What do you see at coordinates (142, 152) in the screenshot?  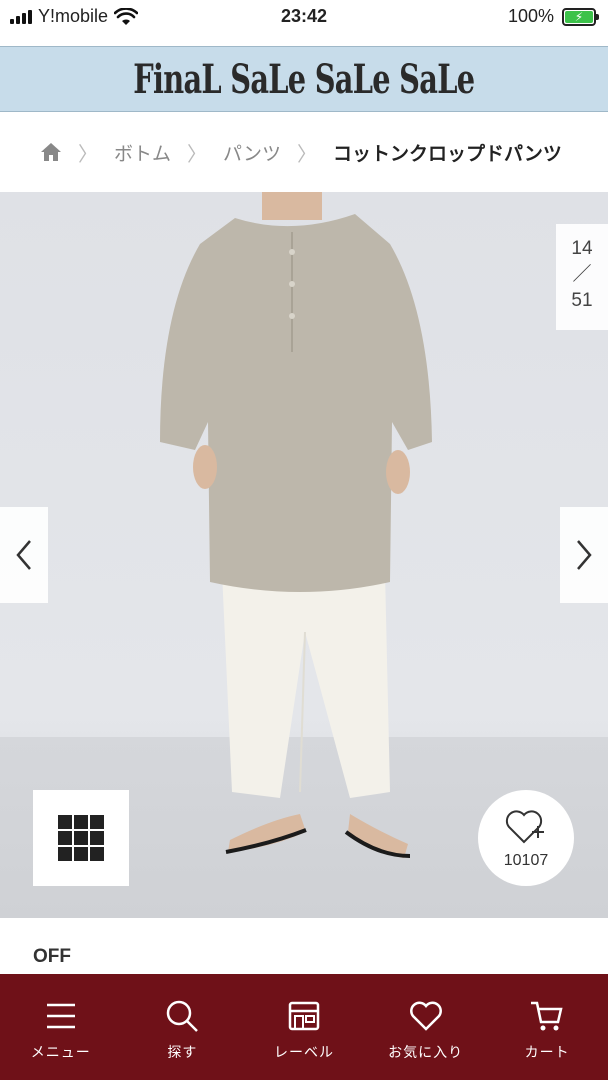 I see `breadcrumb-link-bottoms: ボトム` at bounding box center [142, 152].